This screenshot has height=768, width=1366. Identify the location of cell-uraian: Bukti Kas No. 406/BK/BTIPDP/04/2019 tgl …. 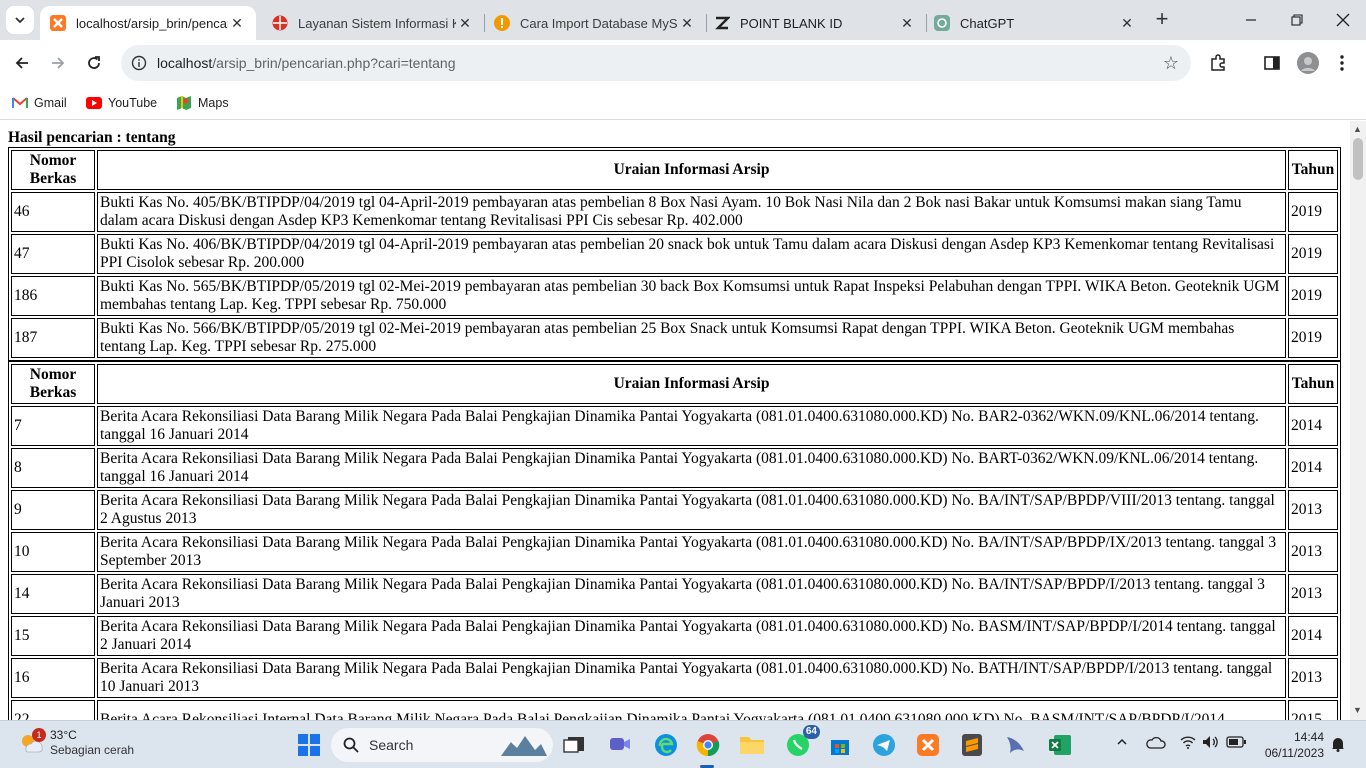
(691, 254).